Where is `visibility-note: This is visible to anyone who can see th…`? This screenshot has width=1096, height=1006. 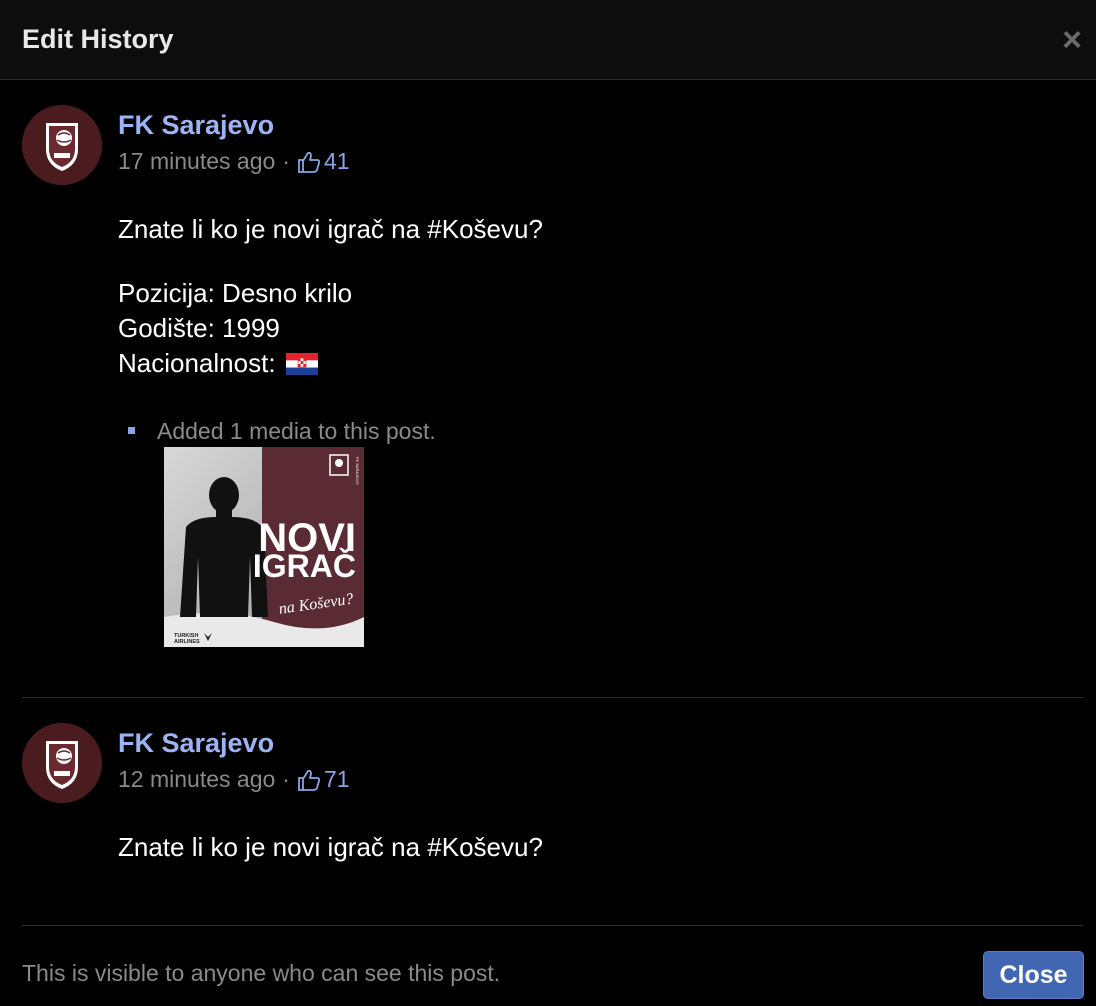 visibility-note: This is visible to anyone who can see th… is located at coordinates (261, 973).